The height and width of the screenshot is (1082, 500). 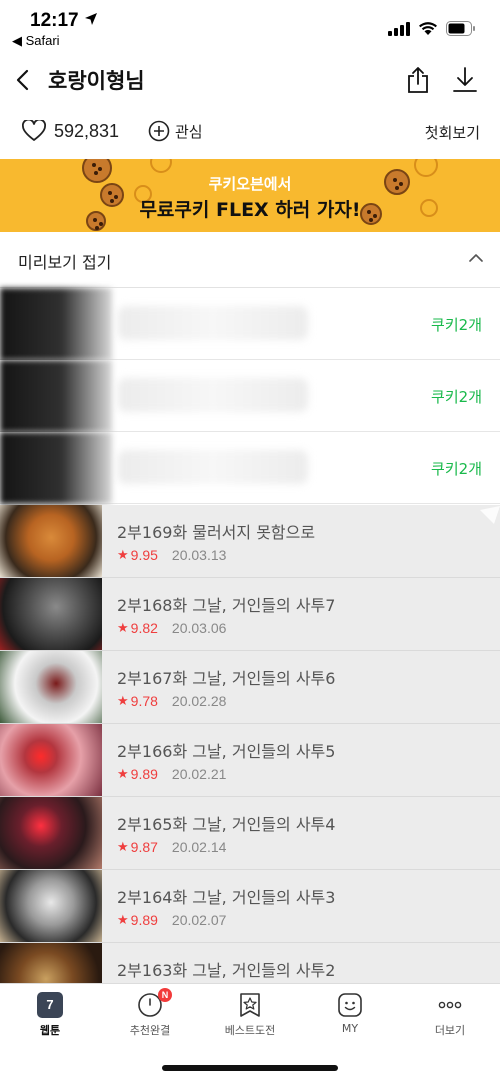 I want to click on episode-title: 2부169화 물러서지 못함으로, so click(x=216, y=532).